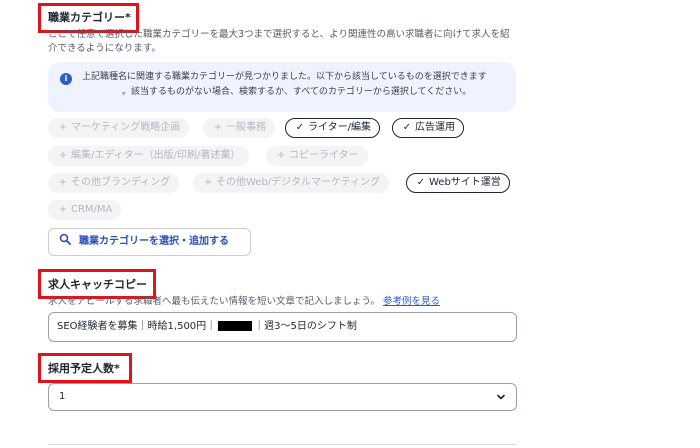 This screenshot has height=448, width=700. What do you see at coordinates (62, 396) in the screenshot?
I see `headcount-value: 1` at bounding box center [62, 396].